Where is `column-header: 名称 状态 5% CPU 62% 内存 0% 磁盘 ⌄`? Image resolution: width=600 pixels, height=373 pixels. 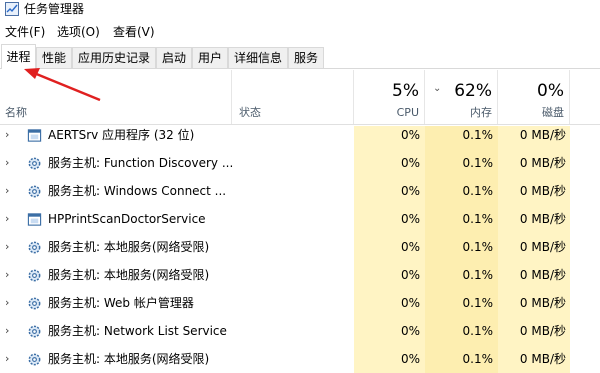 column-header: 名称 状态 5% CPU 62% 内存 0% 磁盘 ⌄ is located at coordinates (300, 97).